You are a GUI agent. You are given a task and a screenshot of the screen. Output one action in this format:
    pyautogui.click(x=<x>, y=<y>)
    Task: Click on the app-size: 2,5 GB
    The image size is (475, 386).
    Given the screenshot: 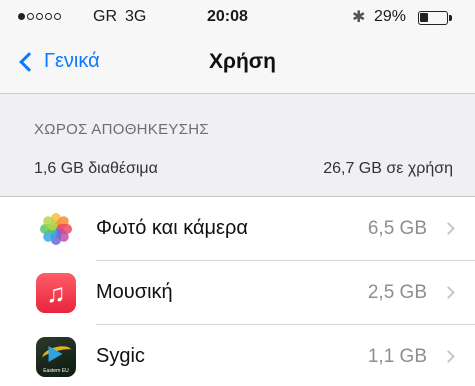 What is the action you would take?
    pyautogui.click(x=397, y=292)
    